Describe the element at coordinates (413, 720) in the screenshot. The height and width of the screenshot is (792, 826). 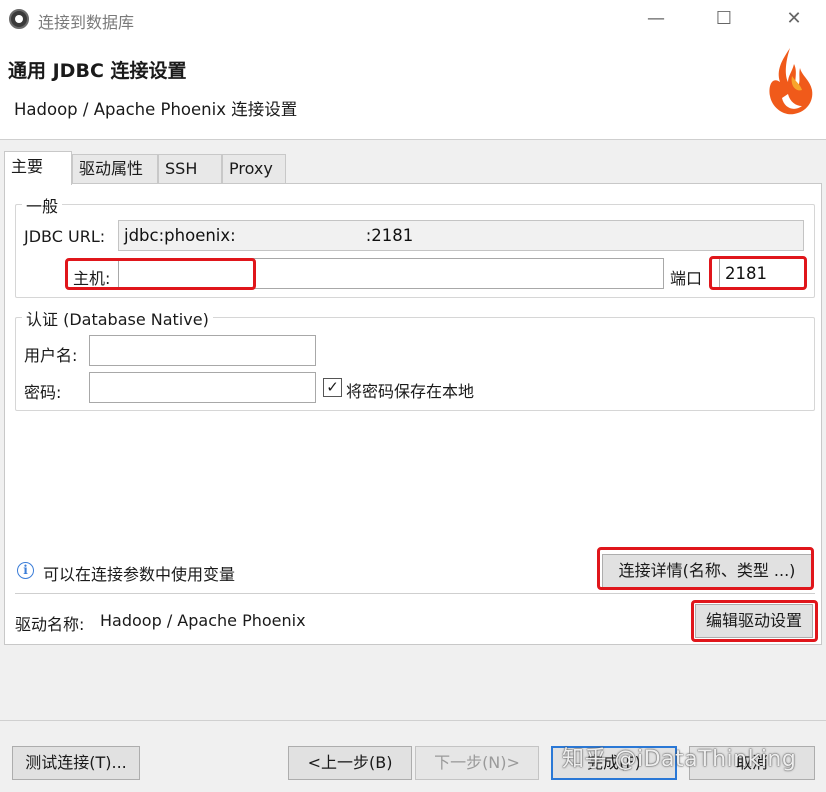
I see `footer-separator` at that location.